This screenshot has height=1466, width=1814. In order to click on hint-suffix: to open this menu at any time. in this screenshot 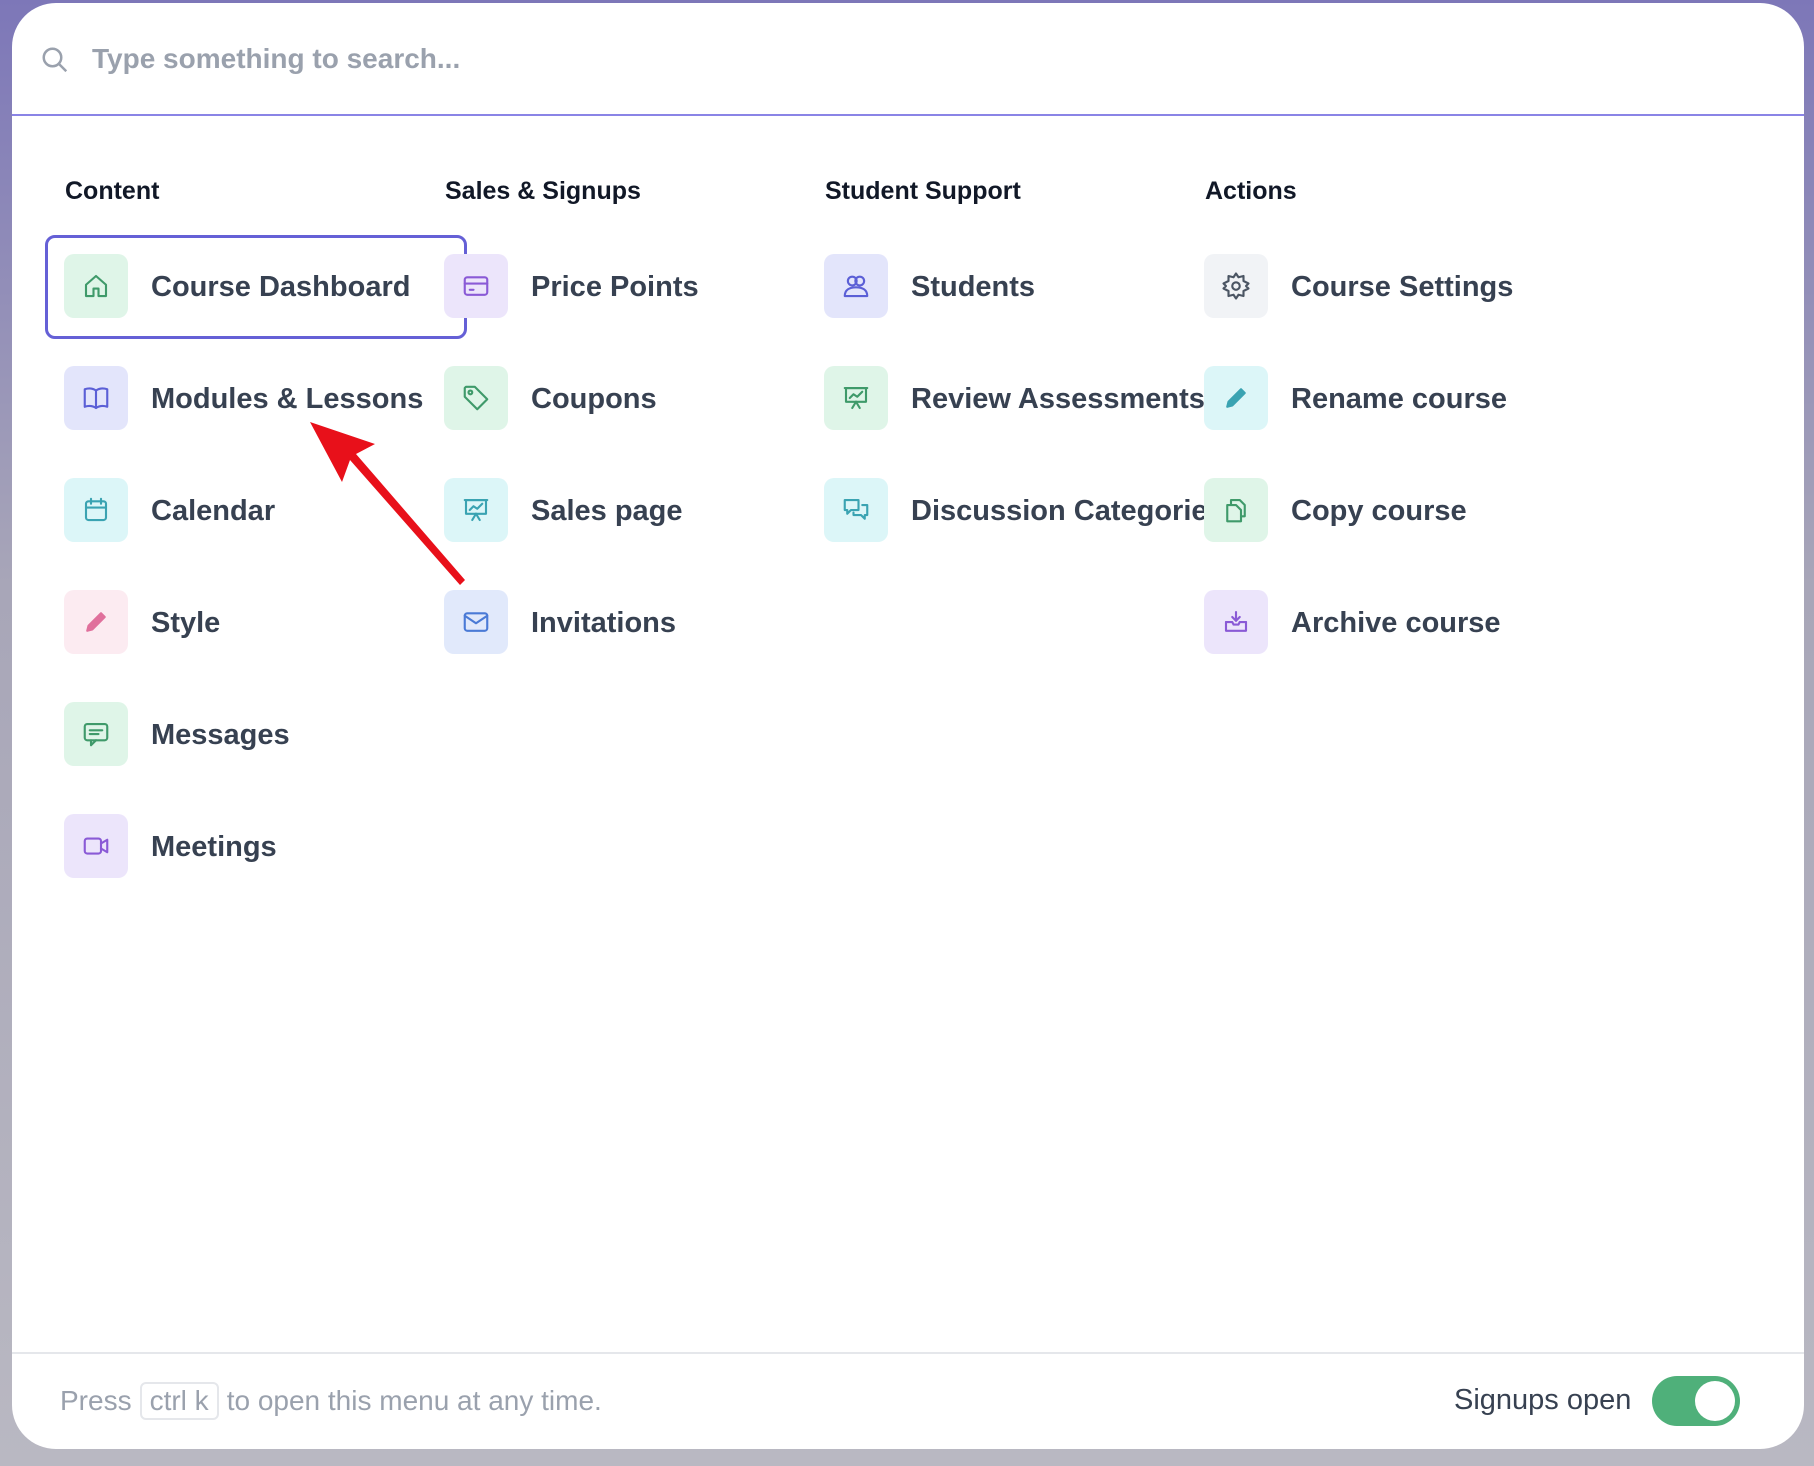, I will do `click(414, 1400)`.